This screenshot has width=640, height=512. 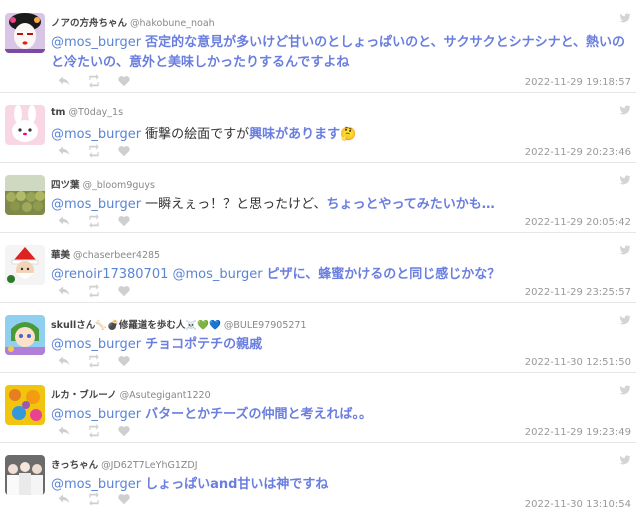 I want to click on timestamp: 2022-11-29 20:05:42, so click(x=578, y=222).